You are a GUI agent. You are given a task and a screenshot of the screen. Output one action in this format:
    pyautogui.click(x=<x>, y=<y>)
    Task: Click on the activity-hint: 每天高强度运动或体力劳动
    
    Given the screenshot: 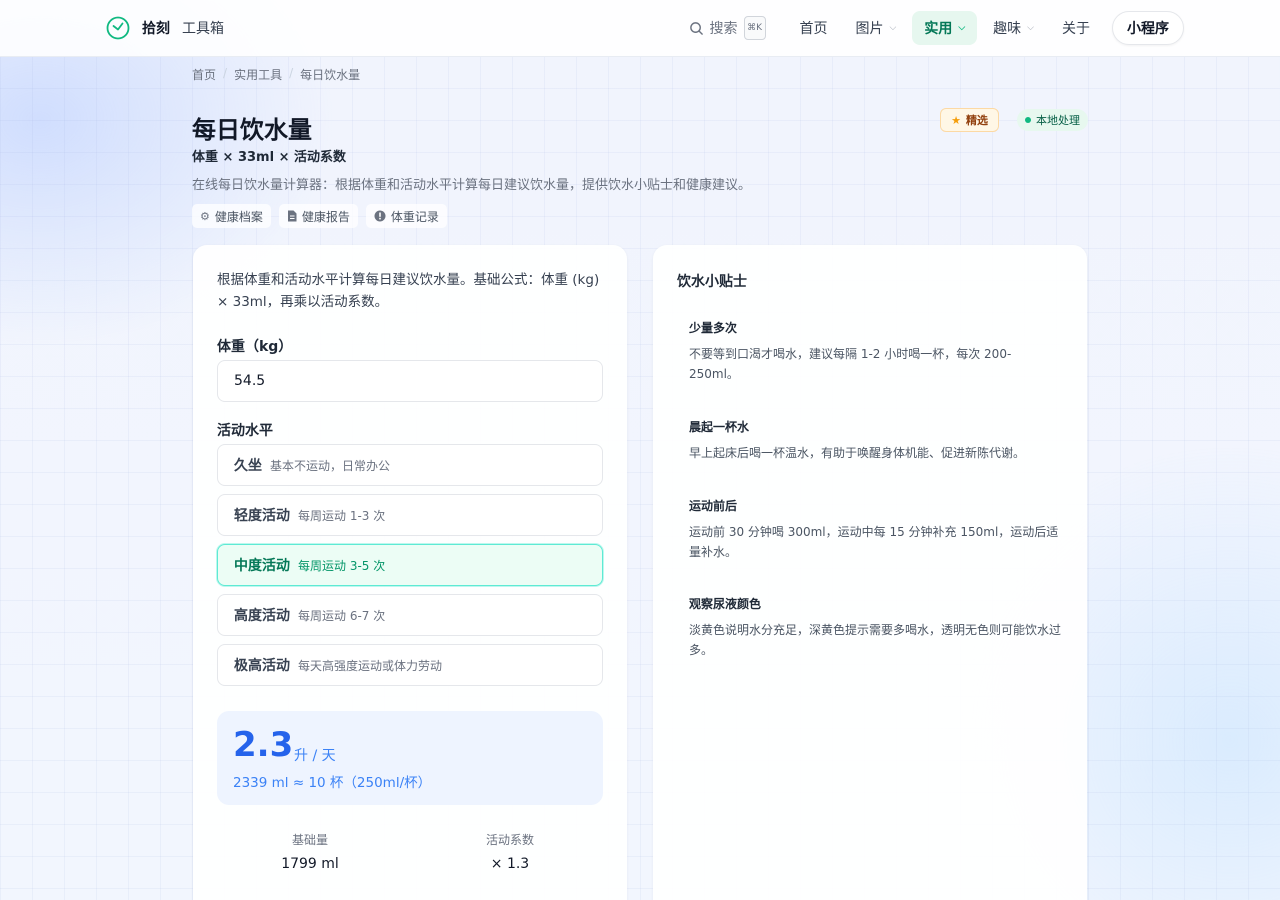 What is the action you would take?
    pyautogui.click(x=370, y=665)
    